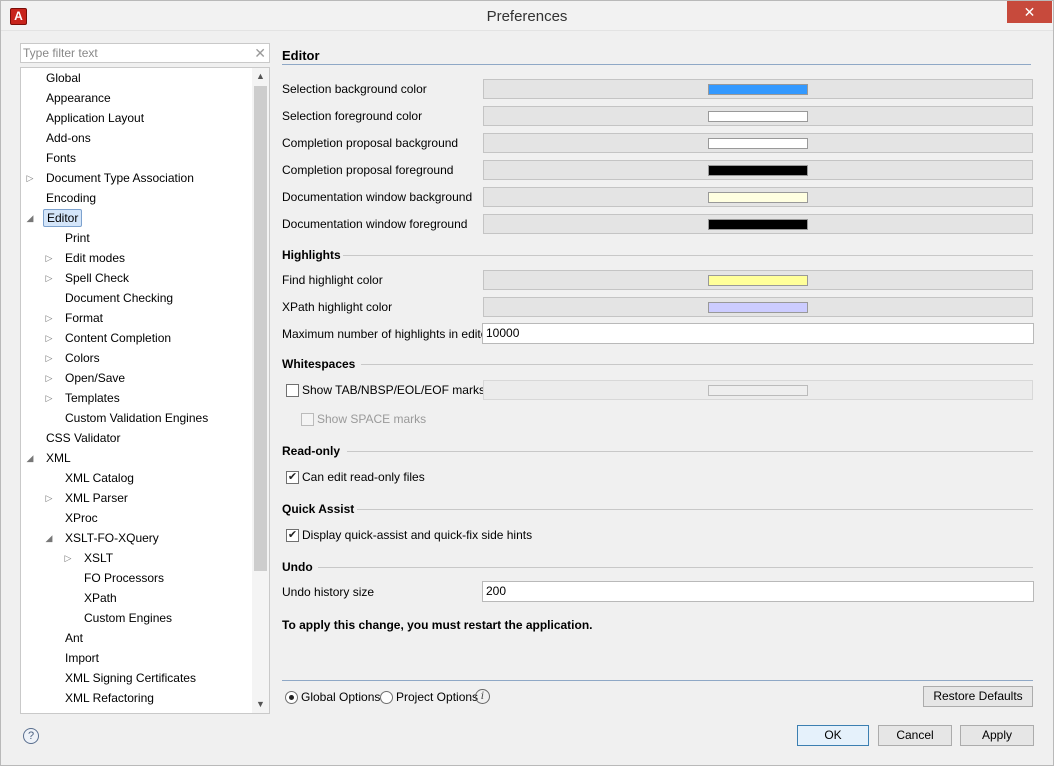  What do you see at coordinates (137, 238) in the screenshot?
I see `tree-item: Print` at bounding box center [137, 238].